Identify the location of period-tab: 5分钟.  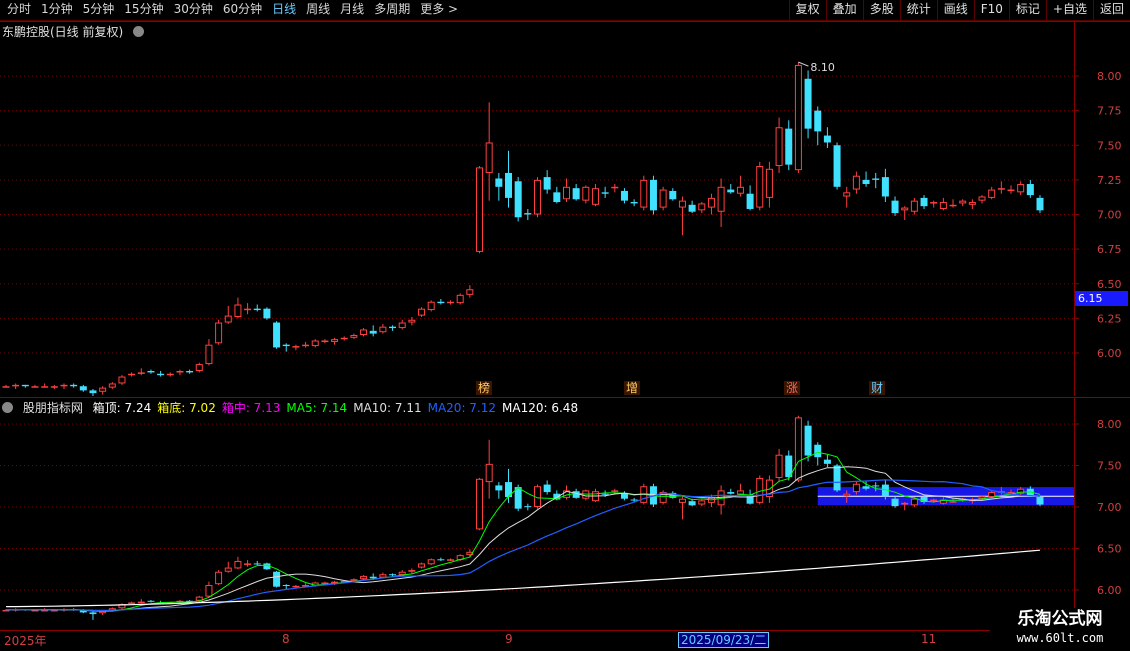
(99, 10).